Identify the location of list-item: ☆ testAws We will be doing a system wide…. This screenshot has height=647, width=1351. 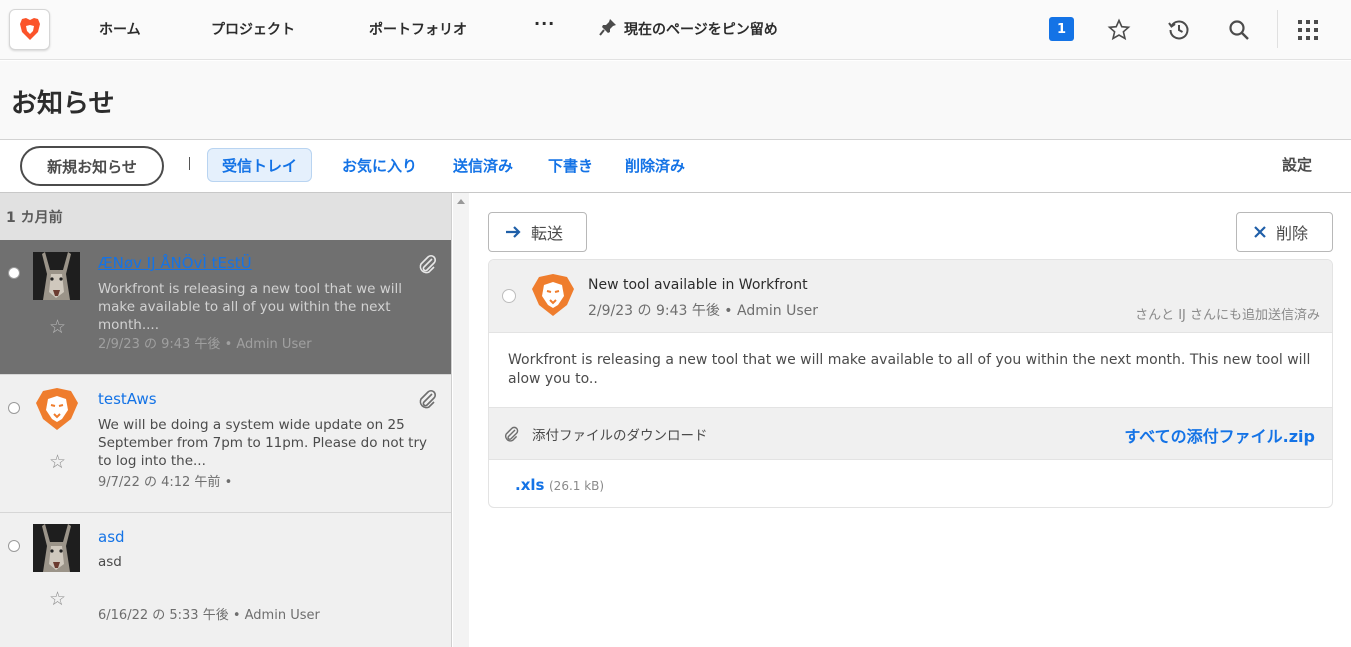
(225, 444).